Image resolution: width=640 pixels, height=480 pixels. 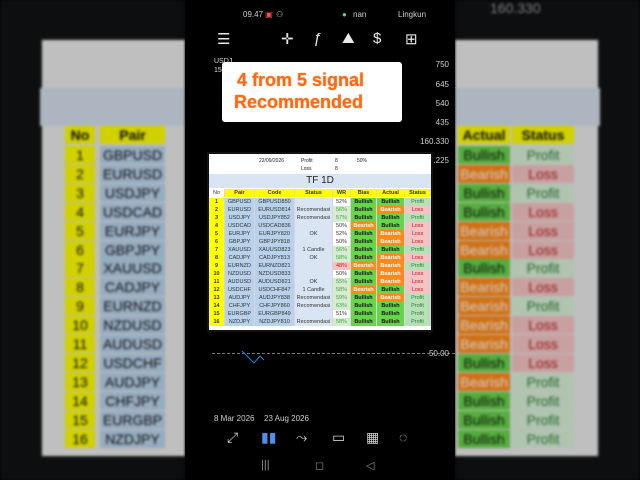 I want to click on column-header: Code, so click(x=275, y=193).